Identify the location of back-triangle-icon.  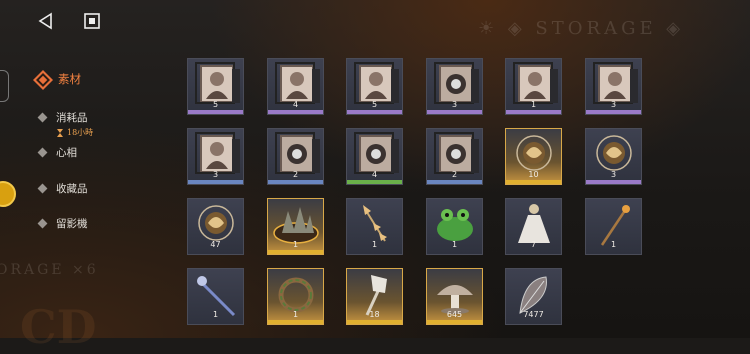
(45, 21).